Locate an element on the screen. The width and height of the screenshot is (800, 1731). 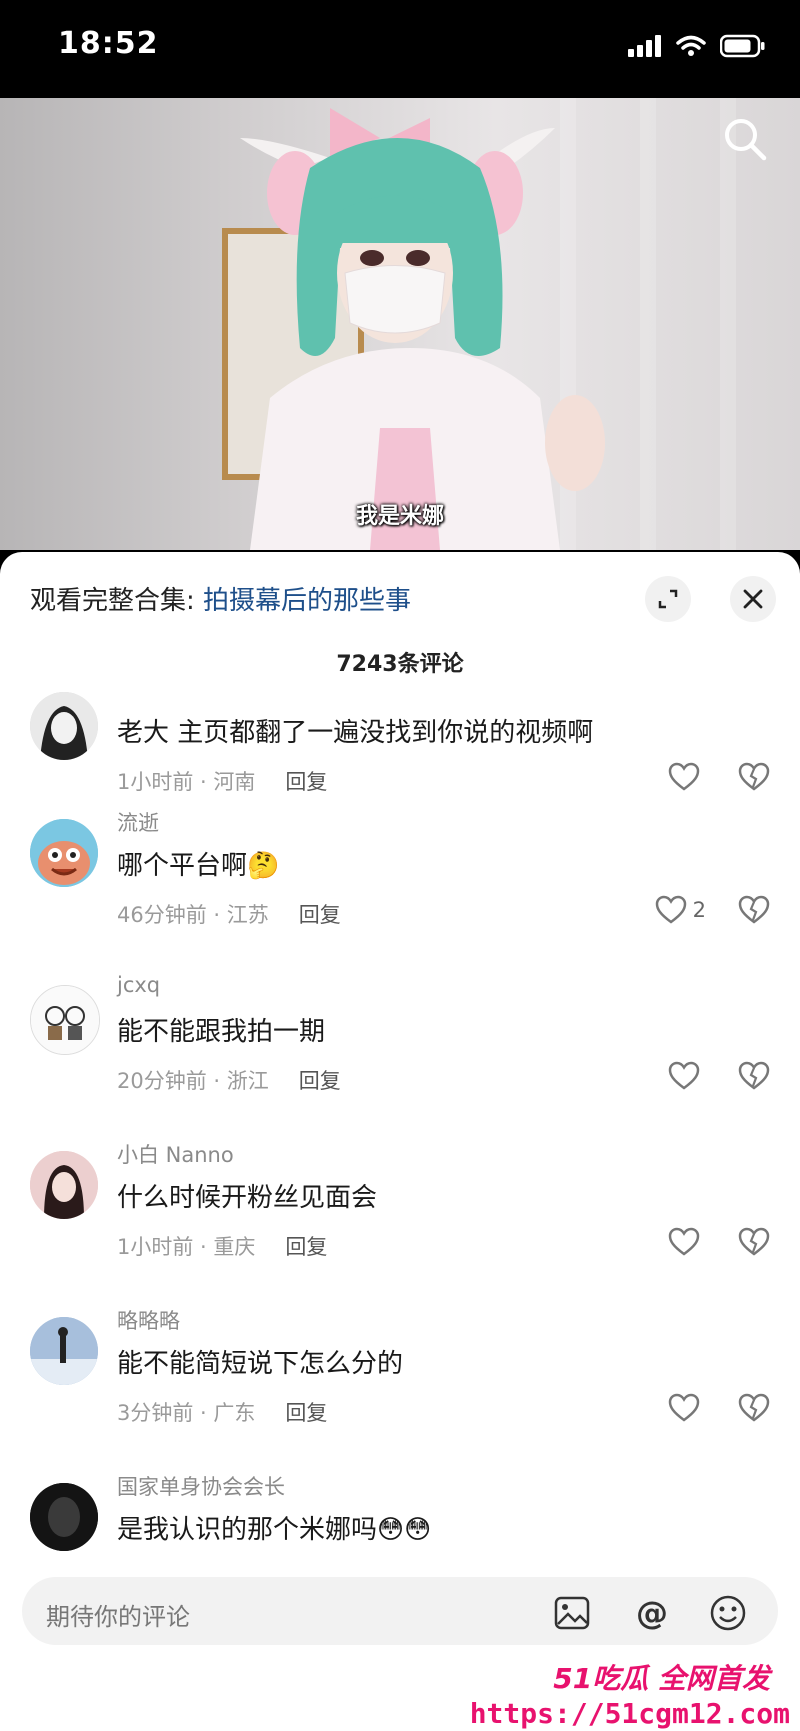
comment-time: 20分钟前 · 浙江 is located at coordinates (193, 1081).